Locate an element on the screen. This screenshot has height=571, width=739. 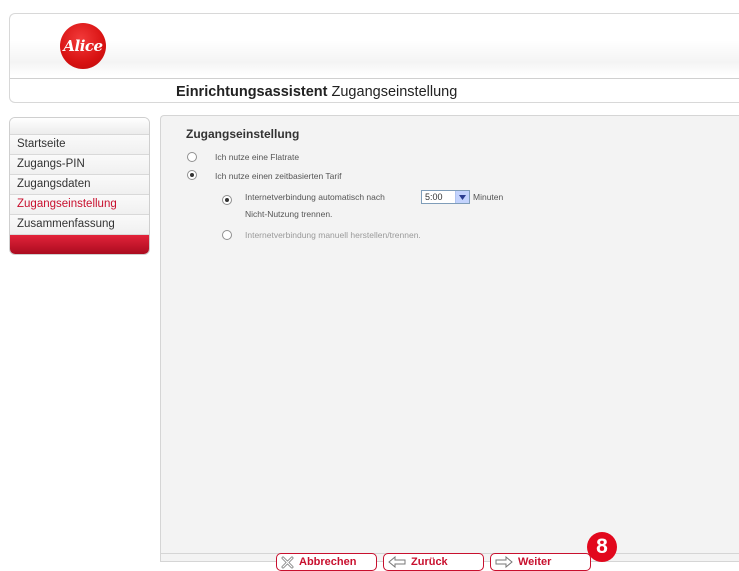
sidebar-top is located at coordinates (79, 126).